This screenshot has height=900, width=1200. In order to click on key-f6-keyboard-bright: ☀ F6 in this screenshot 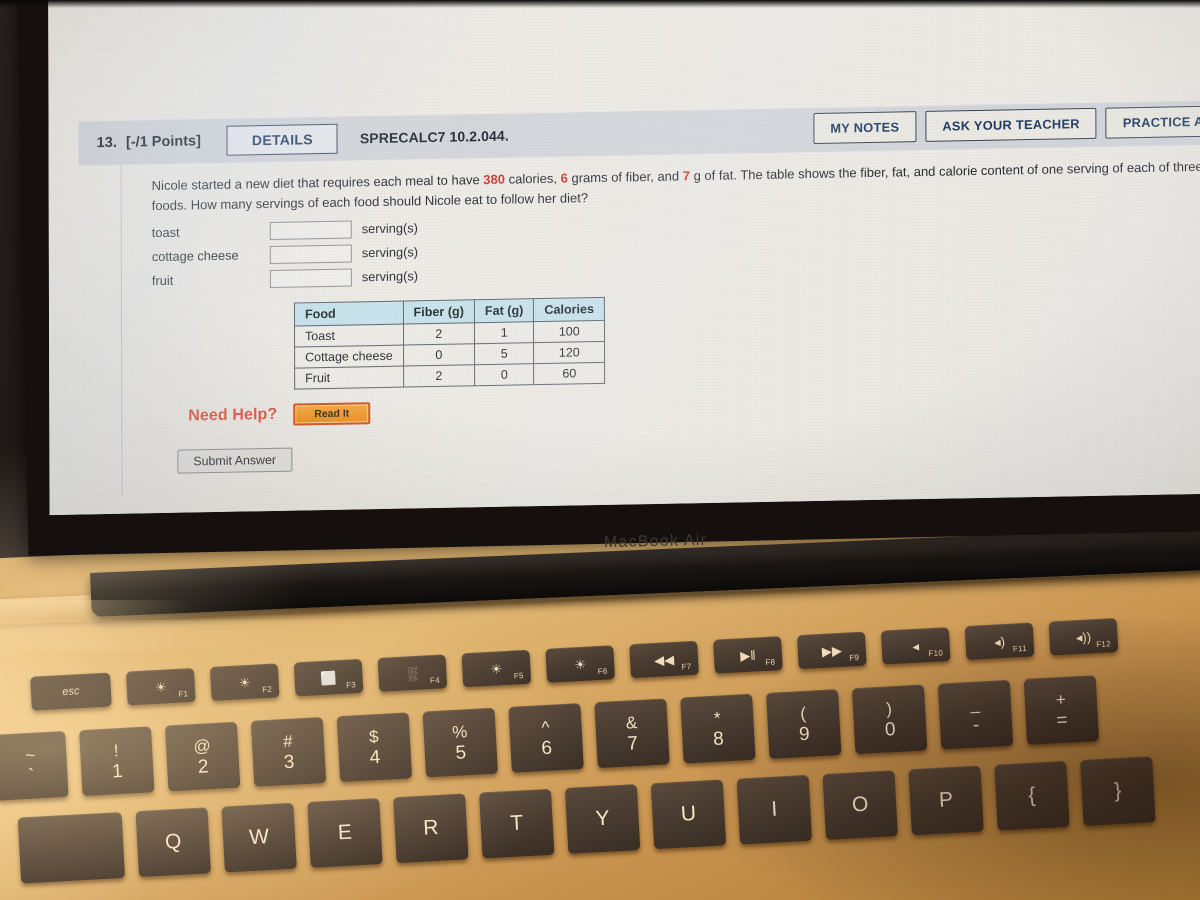, I will do `click(580, 664)`.